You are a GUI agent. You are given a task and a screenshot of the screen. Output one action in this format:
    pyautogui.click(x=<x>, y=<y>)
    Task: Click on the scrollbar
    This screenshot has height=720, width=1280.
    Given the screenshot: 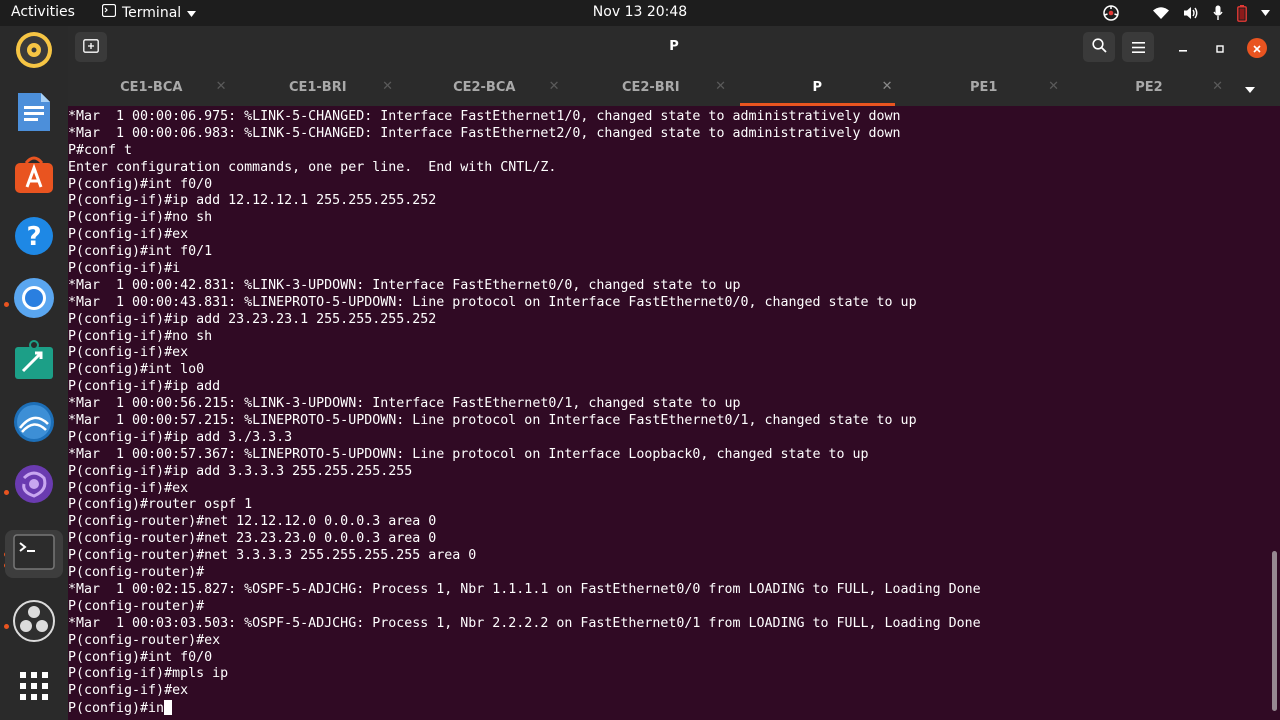 What is the action you would take?
    pyautogui.click(x=1274, y=631)
    